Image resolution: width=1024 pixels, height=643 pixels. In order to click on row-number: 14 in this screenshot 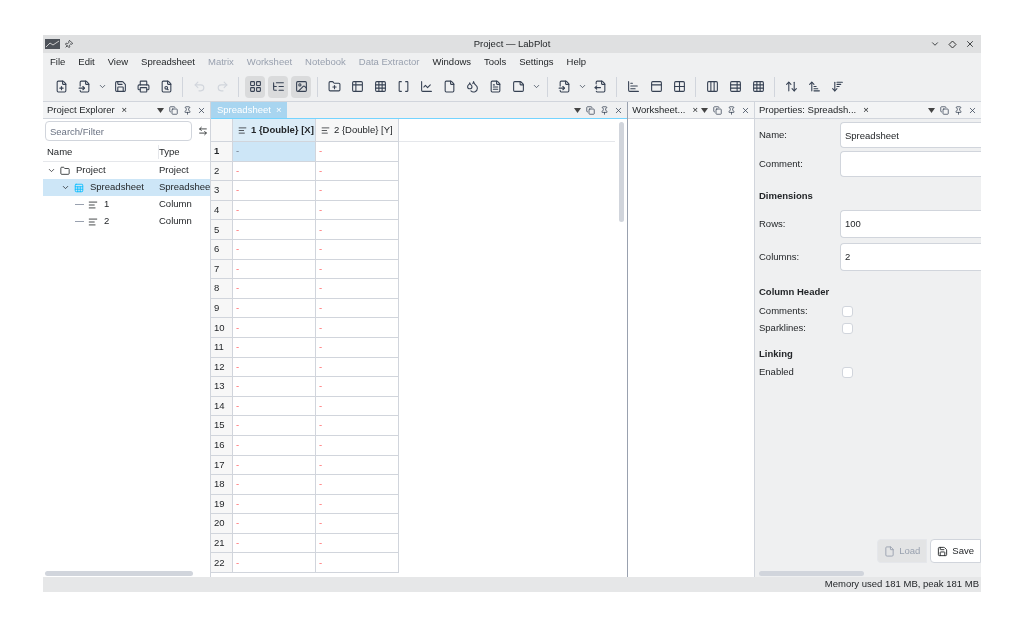, I will do `click(222, 406)`.